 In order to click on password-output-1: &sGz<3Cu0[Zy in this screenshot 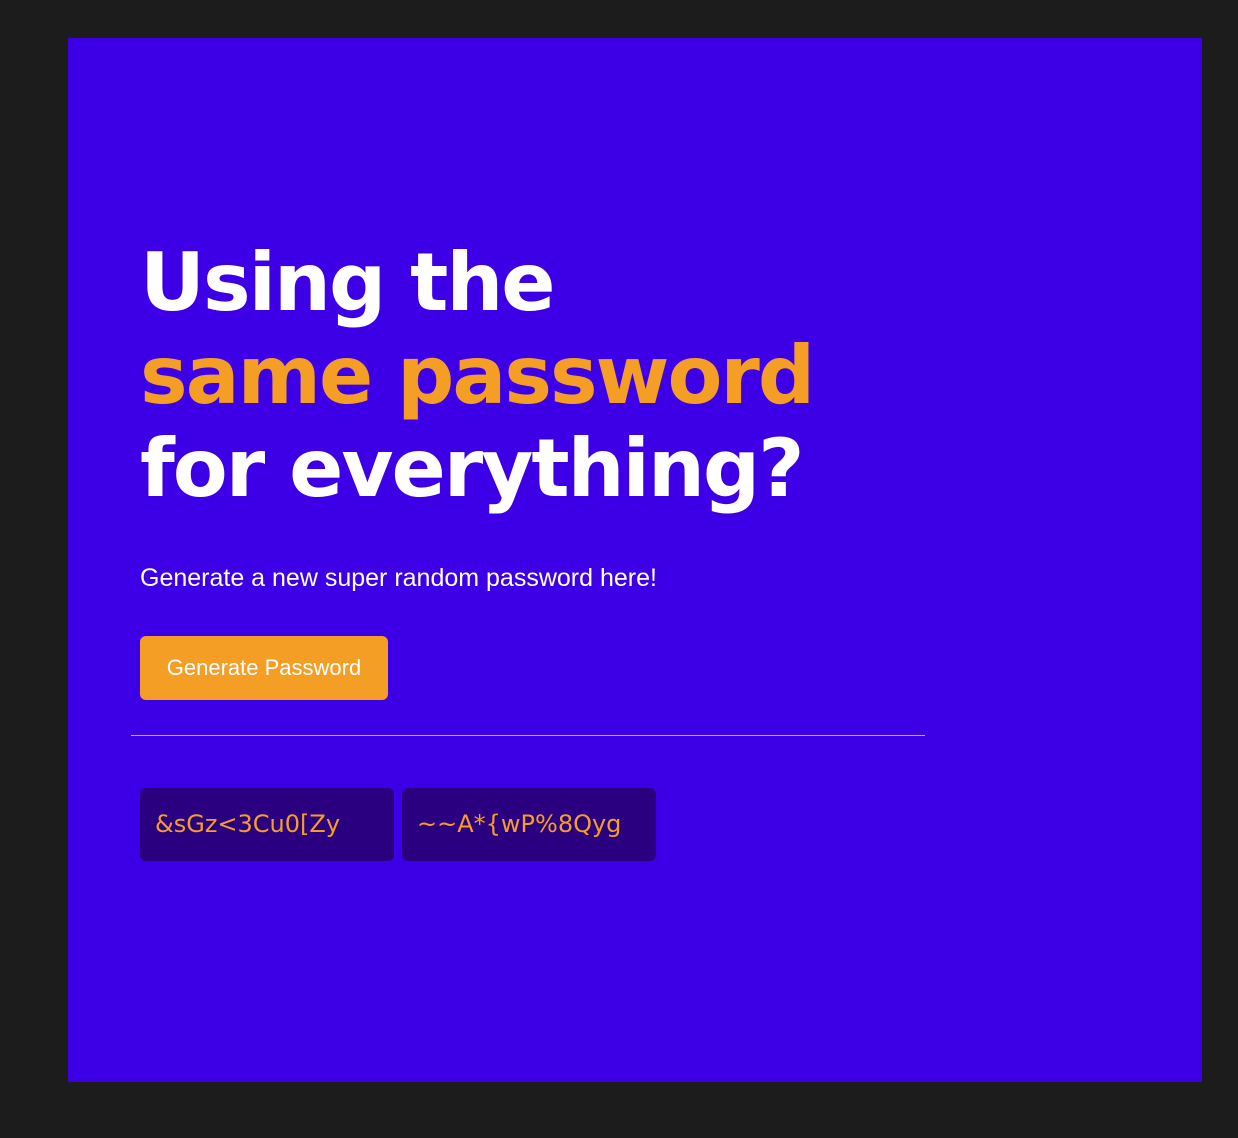, I will do `click(267, 824)`.